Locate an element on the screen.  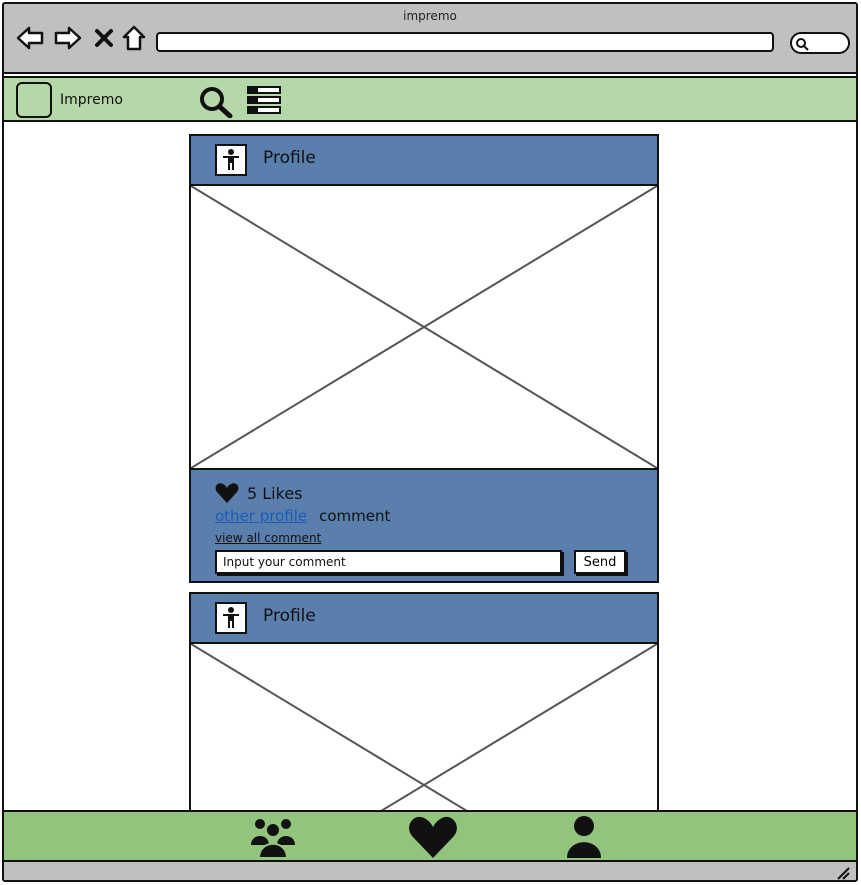
browser-search-field is located at coordinates (820, 43).